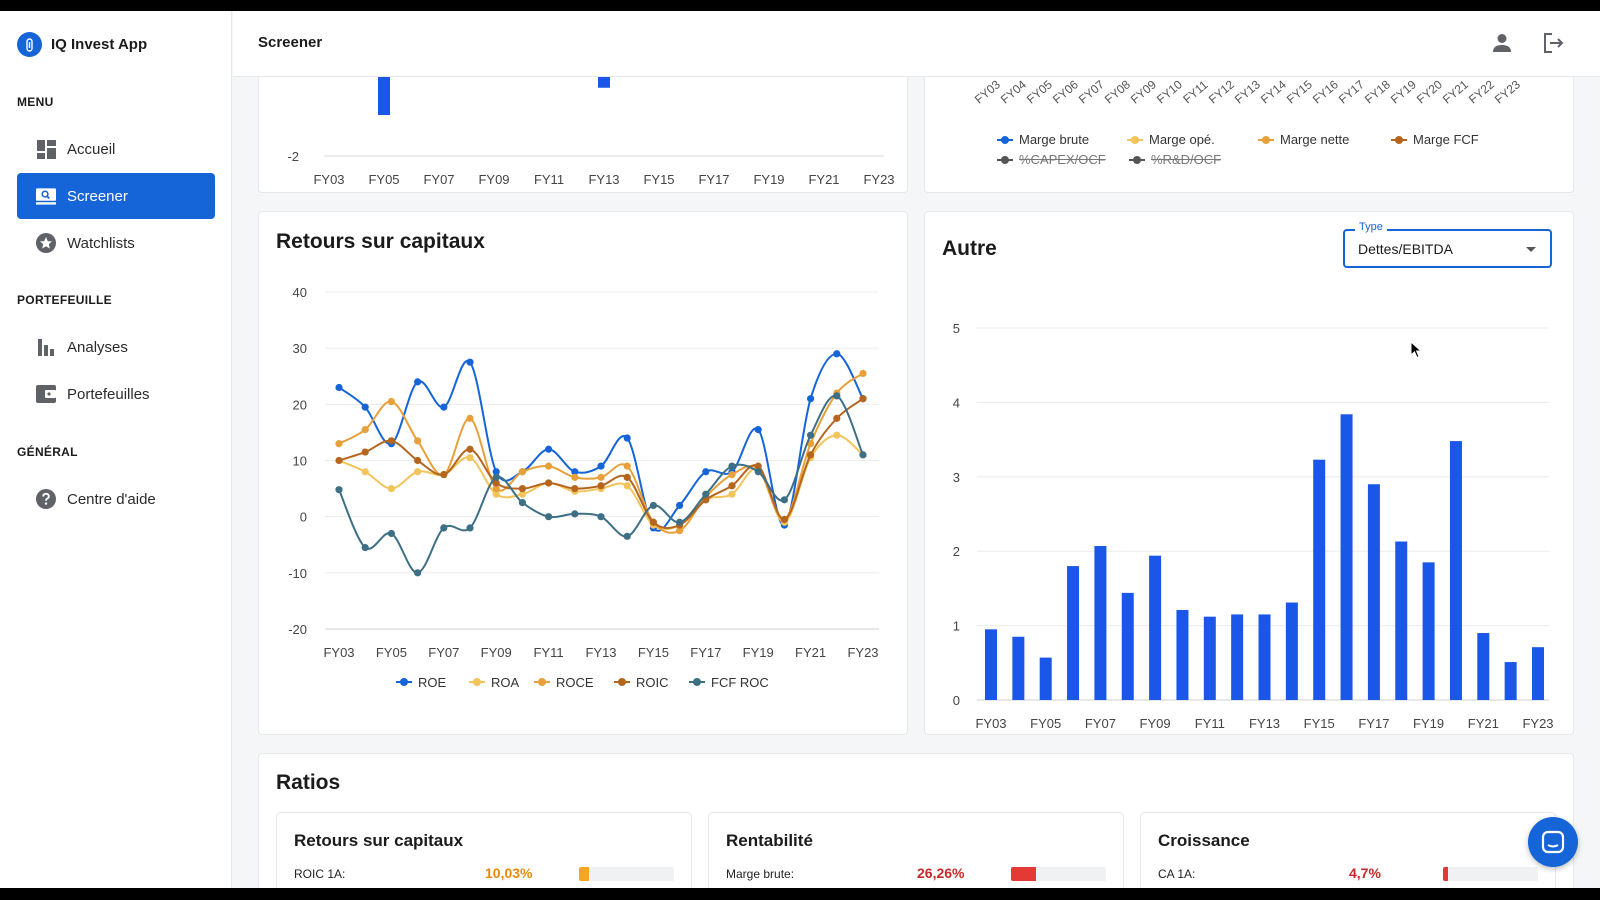 The width and height of the screenshot is (1600, 900). I want to click on ratio-card-returns: Retours sur capitaux ROIC 1A: 10,03%, so click(484, 850).